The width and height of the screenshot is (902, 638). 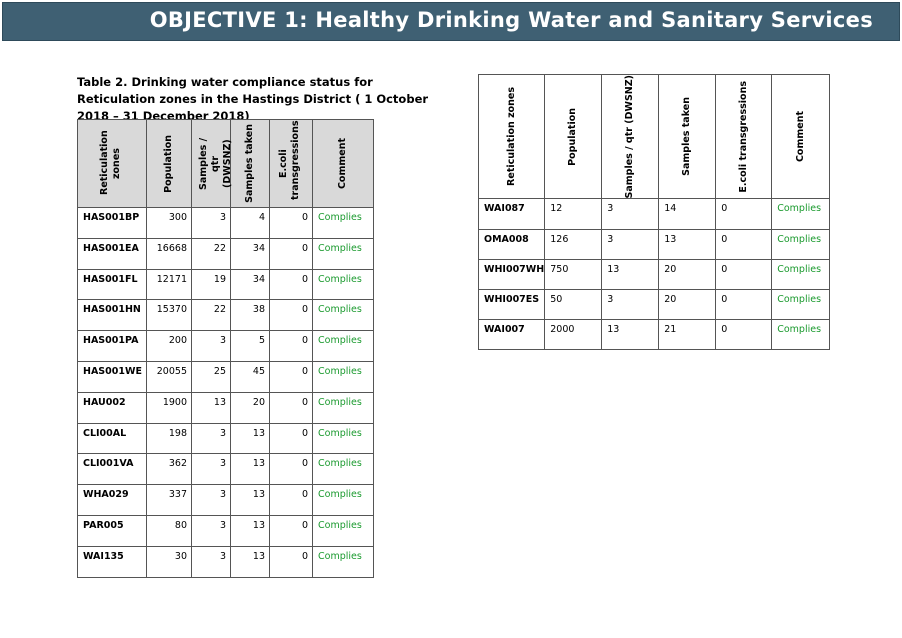 What do you see at coordinates (112, 438) in the screenshot?
I see `cell-zone: CLI00AL` at bounding box center [112, 438].